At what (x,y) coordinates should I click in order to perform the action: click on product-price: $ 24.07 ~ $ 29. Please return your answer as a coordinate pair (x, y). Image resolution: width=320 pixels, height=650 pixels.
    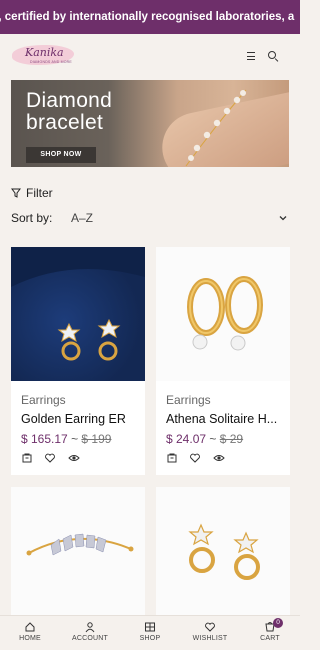
    Looking at the image, I should click on (204, 439).